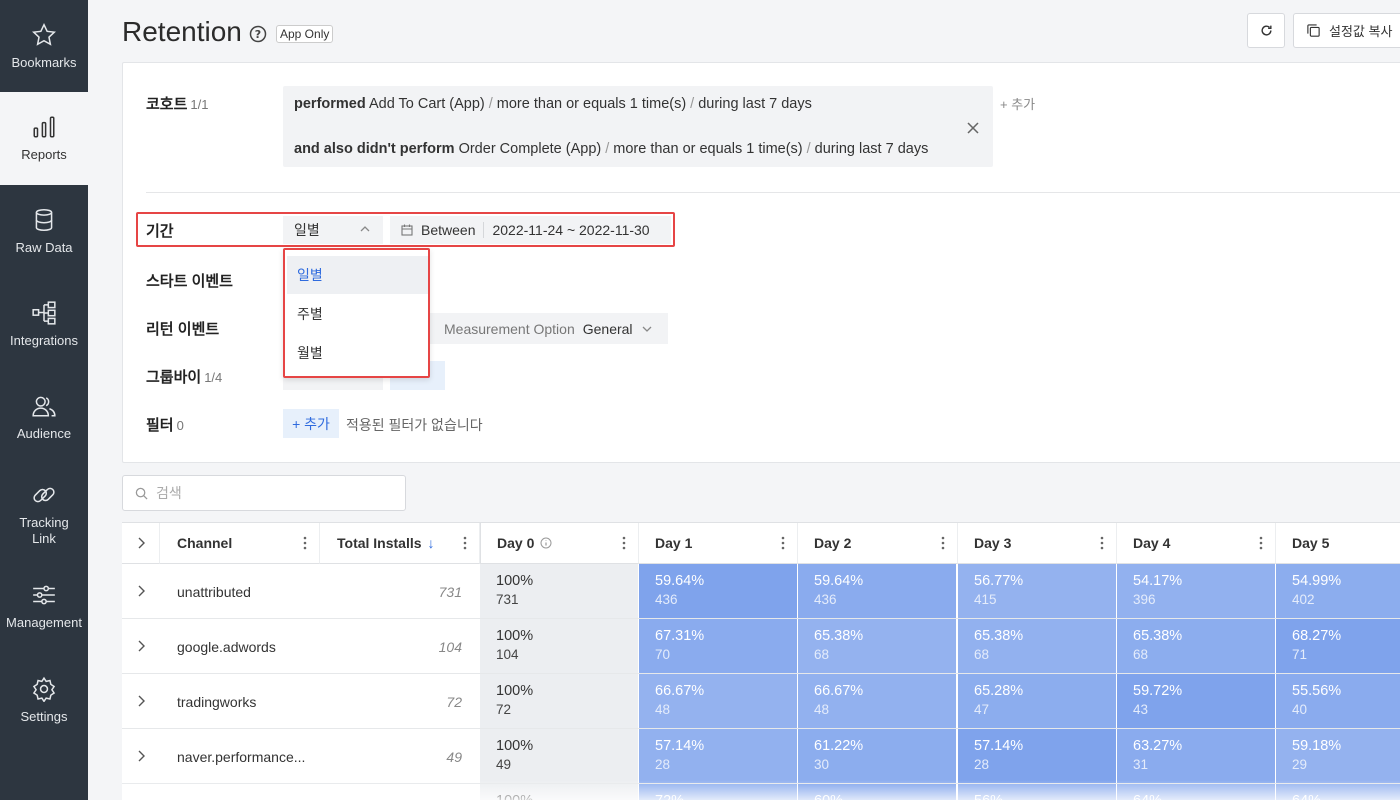  What do you see at coordinates (1037, 701) in the screenshot?
I see `day-3-cell: 65.28% 47` at bounding box center [1037, 701].